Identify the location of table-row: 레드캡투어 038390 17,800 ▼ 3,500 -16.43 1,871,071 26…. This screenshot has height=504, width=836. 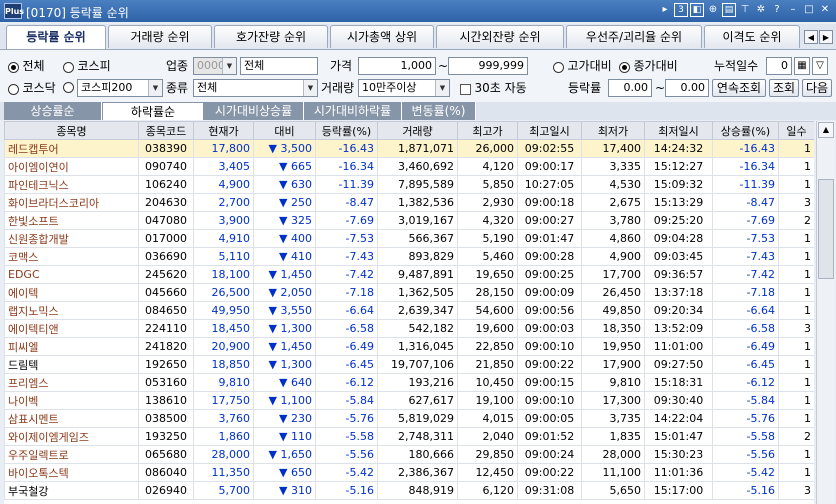
(409, 148).